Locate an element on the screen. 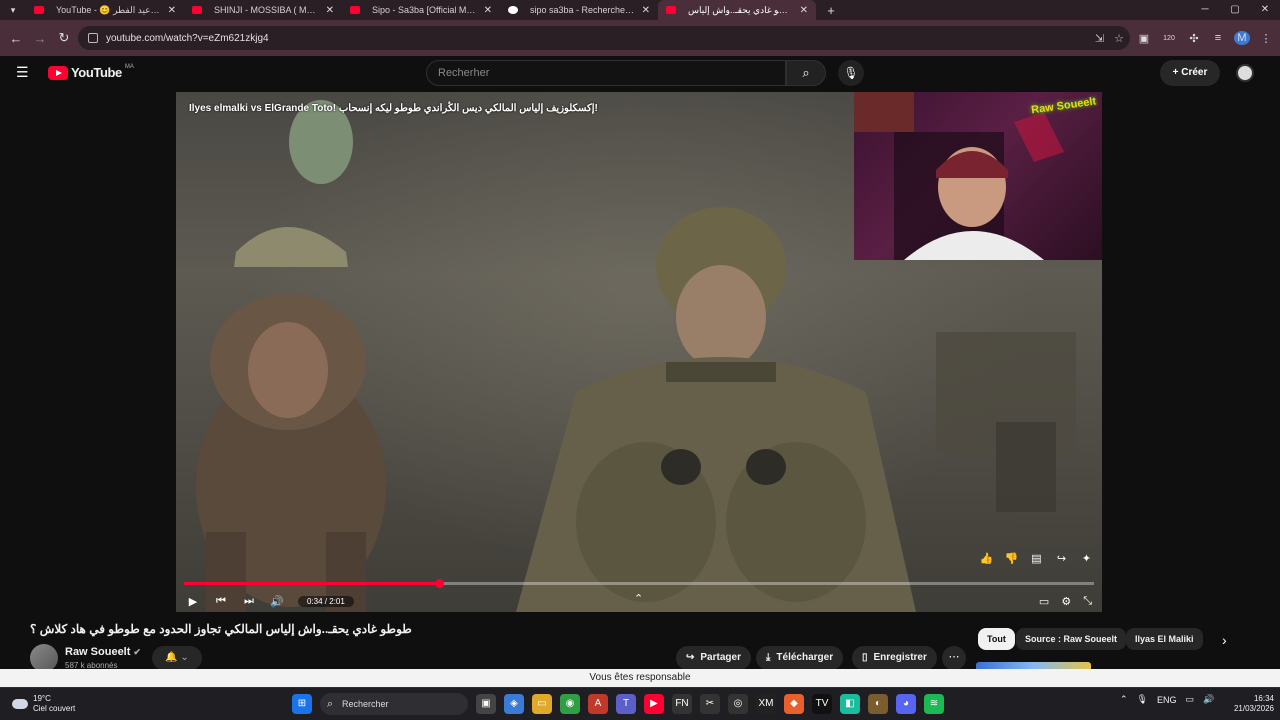 The height and width of the screenshot is (720, 1280). reading-list-icon: ≡ is located at coordinates (1218, 38).